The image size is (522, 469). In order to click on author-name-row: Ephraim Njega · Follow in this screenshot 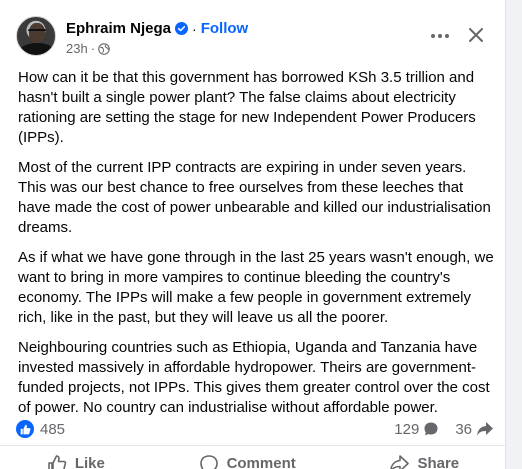, I will do `click(157, 28)`.